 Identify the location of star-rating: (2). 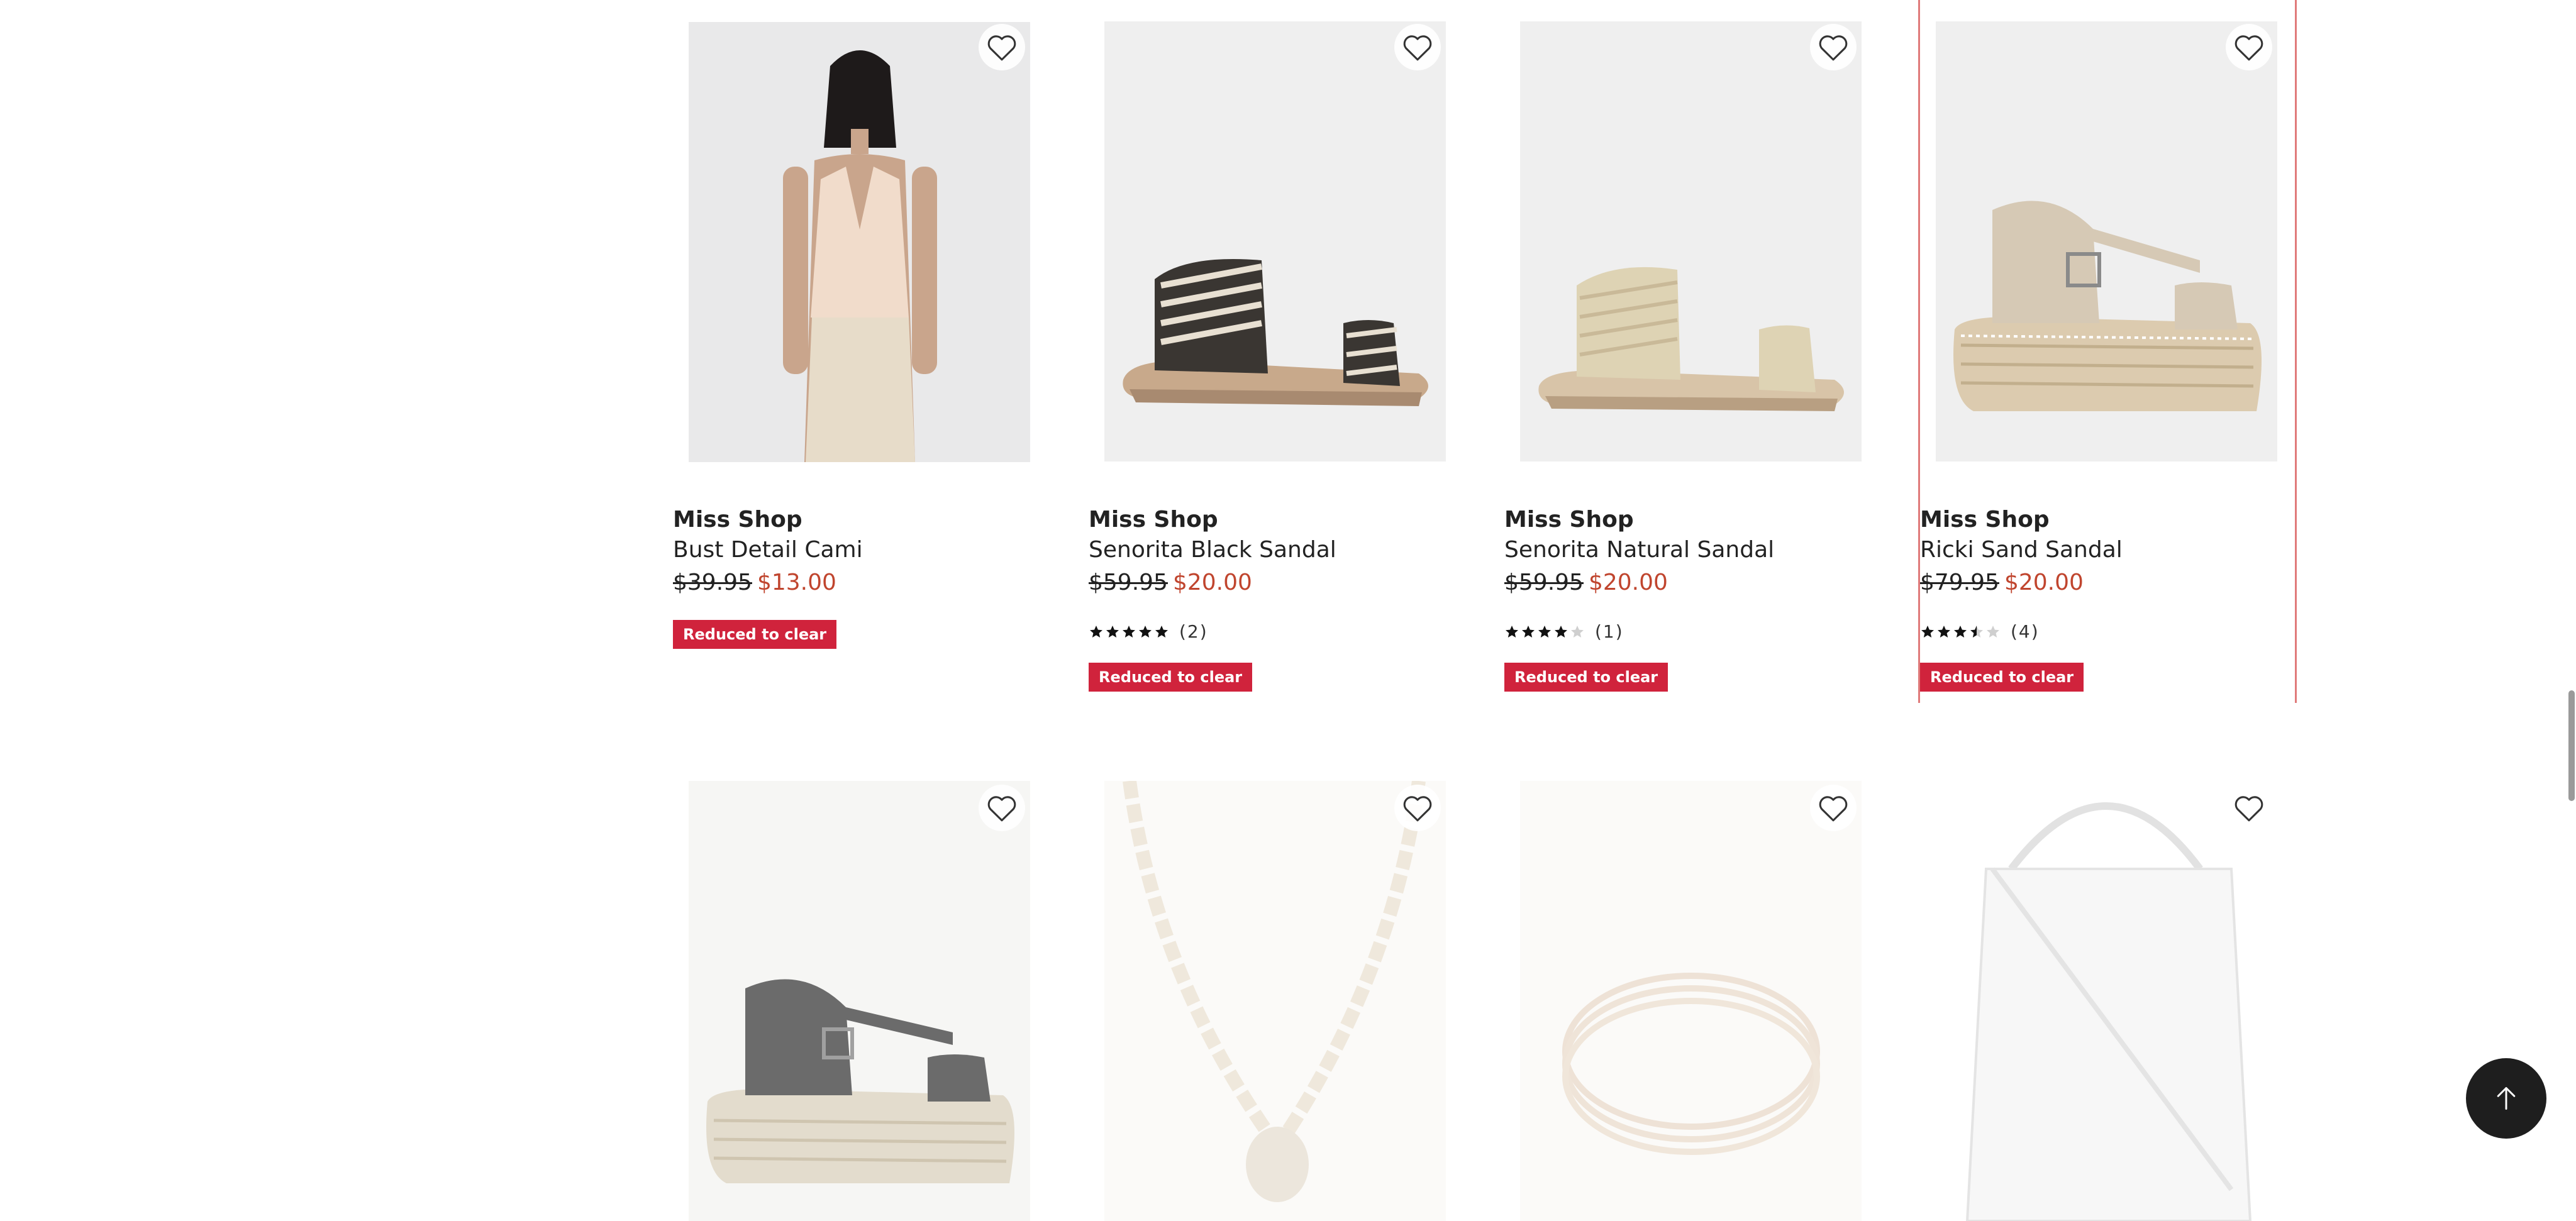
(1148, 631).